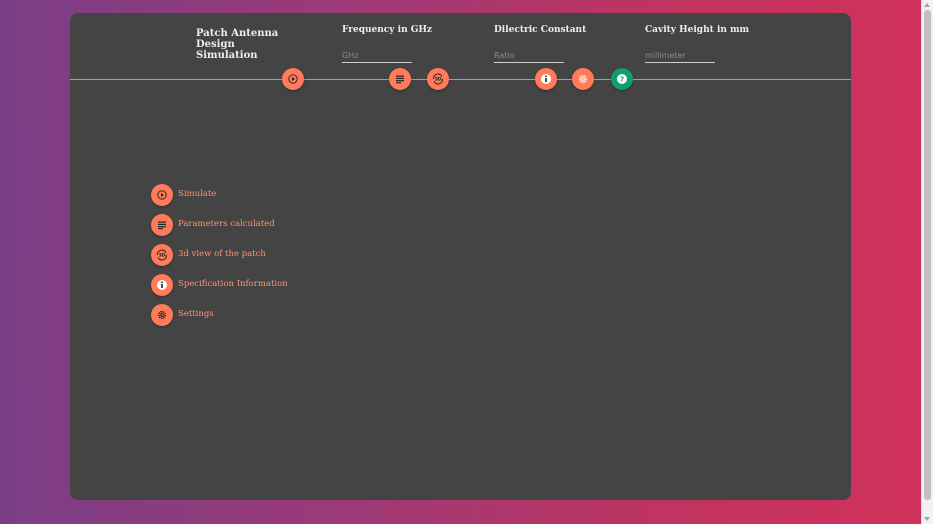 The image size is (933, 524). What do you see at coordinates (377, 56) in the screenshot?
I see `frequency-input` at bounding box center [377, 56].